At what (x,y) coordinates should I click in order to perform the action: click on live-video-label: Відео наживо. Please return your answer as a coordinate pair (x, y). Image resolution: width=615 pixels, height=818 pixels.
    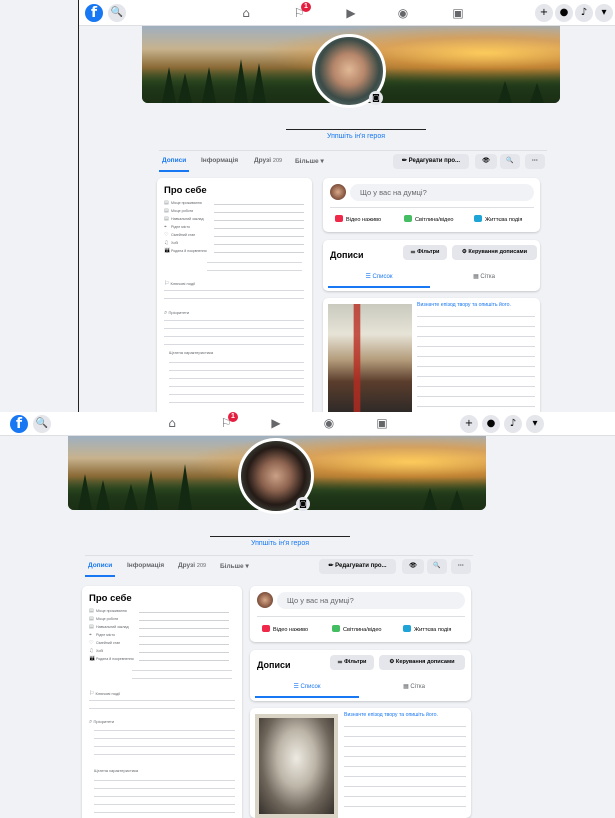
    Looking at the image, I should click on (364, 220).